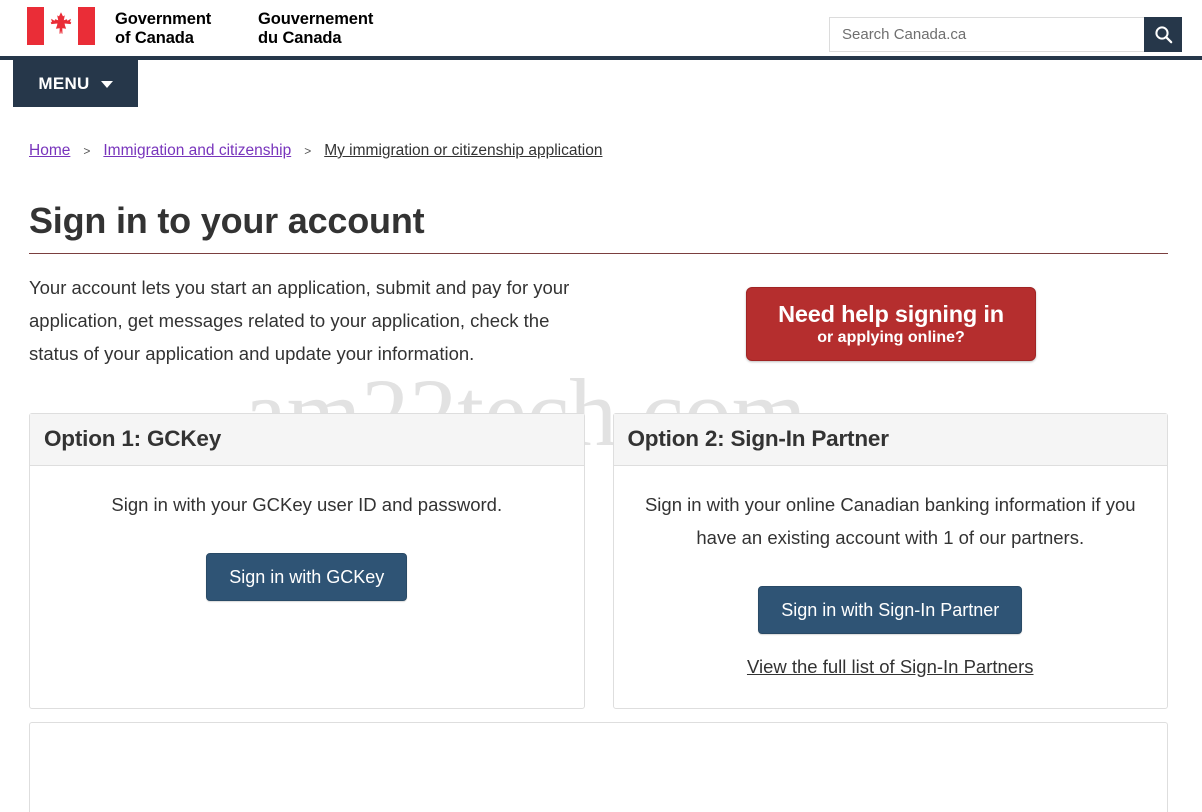 The width and height of the screenshot is (1202, 812). I want to click on option-panel-header: Option 2: Sign-In Partner, so click(890, 440).